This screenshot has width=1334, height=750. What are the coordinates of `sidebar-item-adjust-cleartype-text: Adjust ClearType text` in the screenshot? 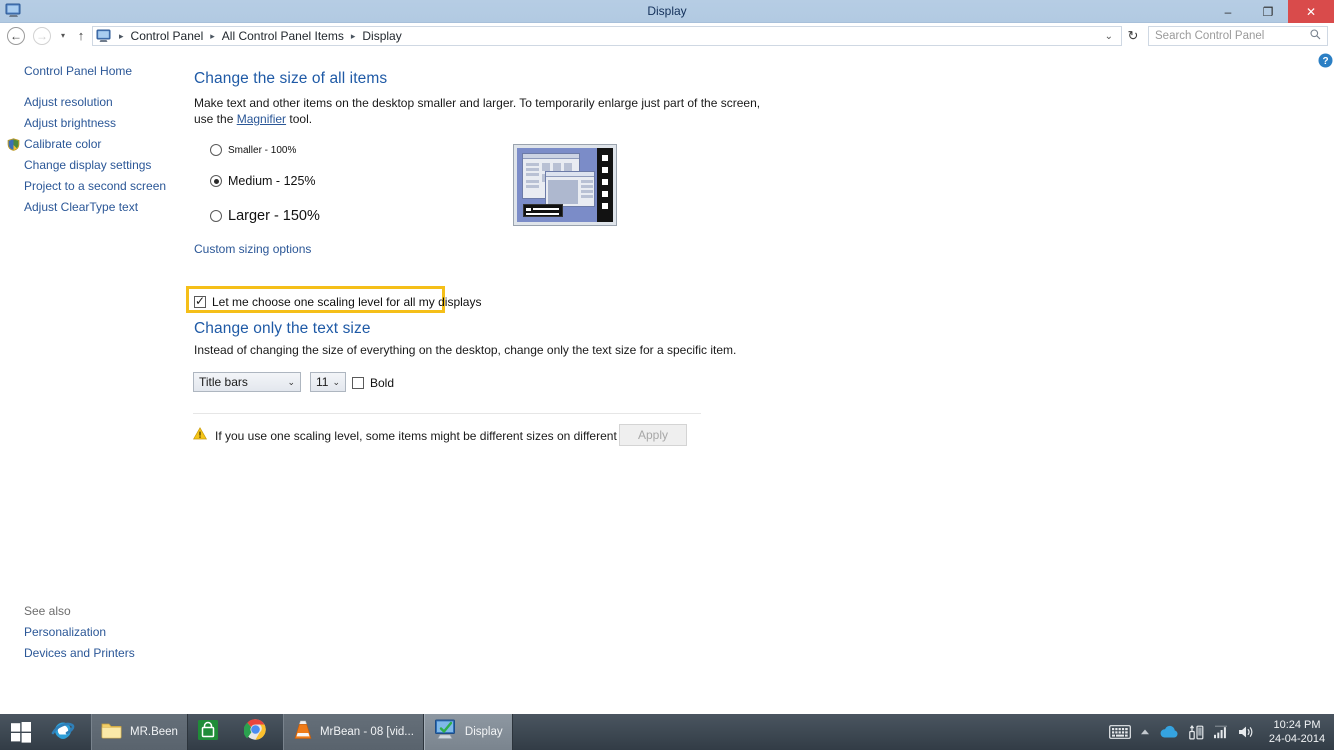 It's located at (95, 207).